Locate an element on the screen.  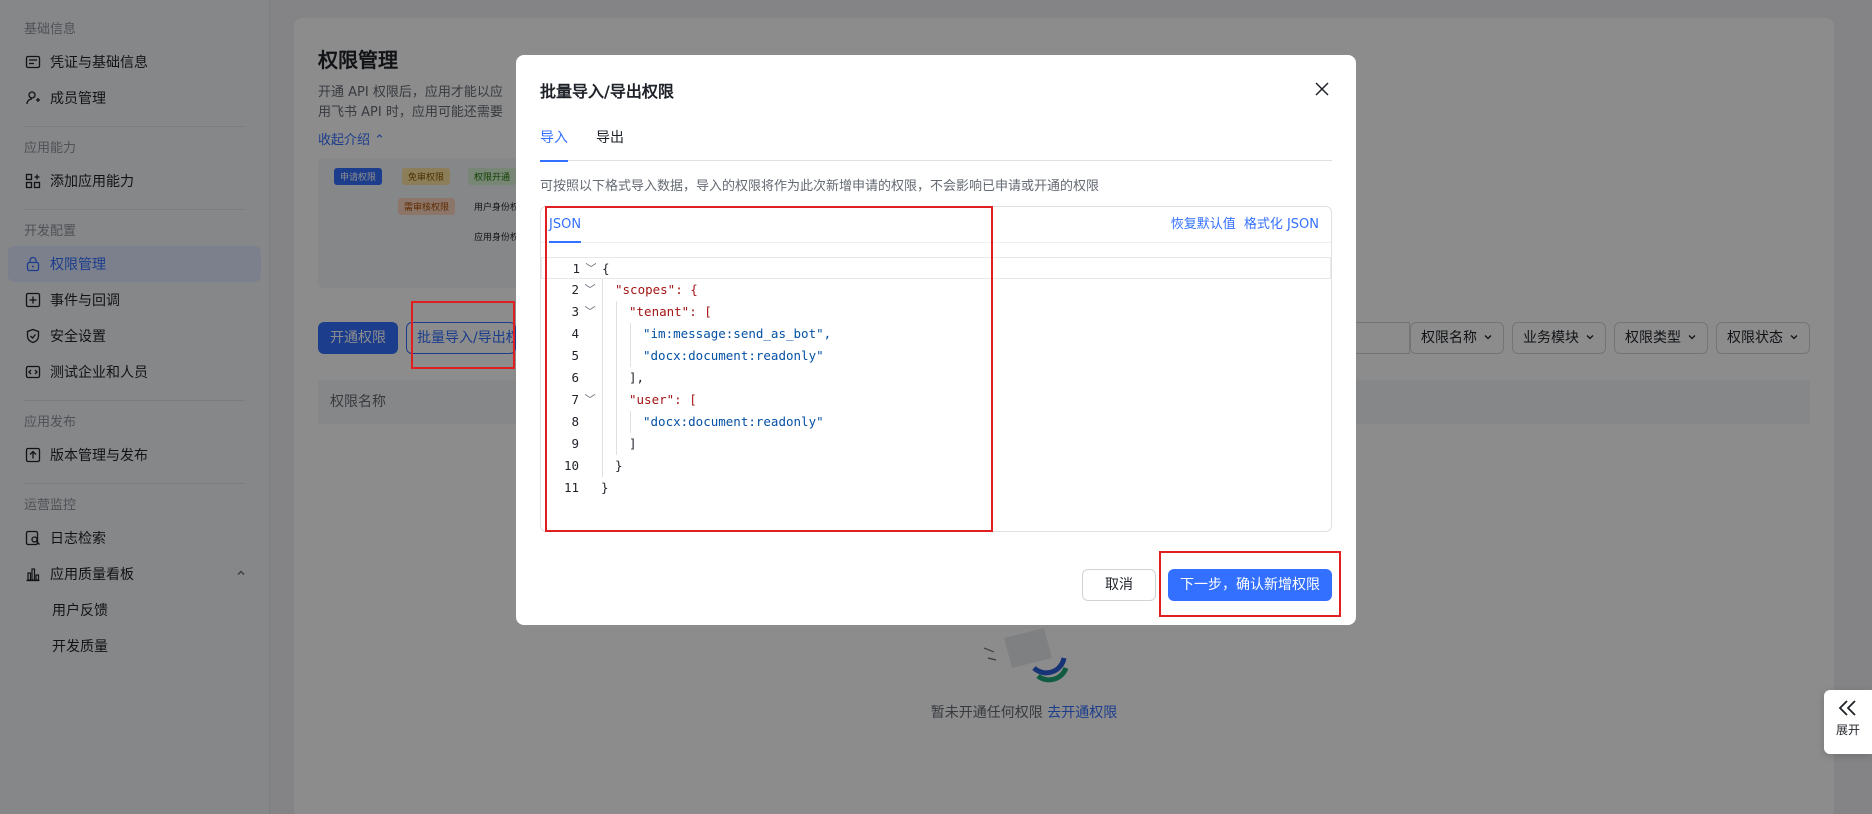
cancel-button: 取消 is located at coordinates (1119, 585).